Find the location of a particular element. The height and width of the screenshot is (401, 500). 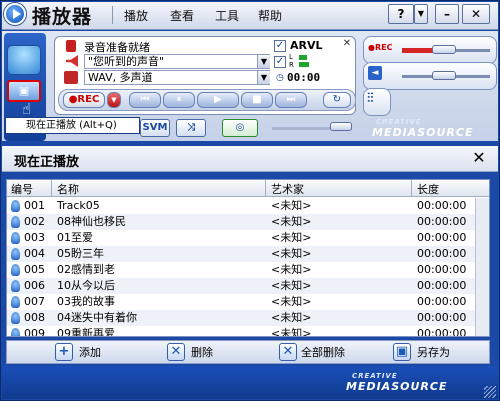

table-row: 004 05盼三年 <未知> 00:00:00 is located at coordinates (248, 254).